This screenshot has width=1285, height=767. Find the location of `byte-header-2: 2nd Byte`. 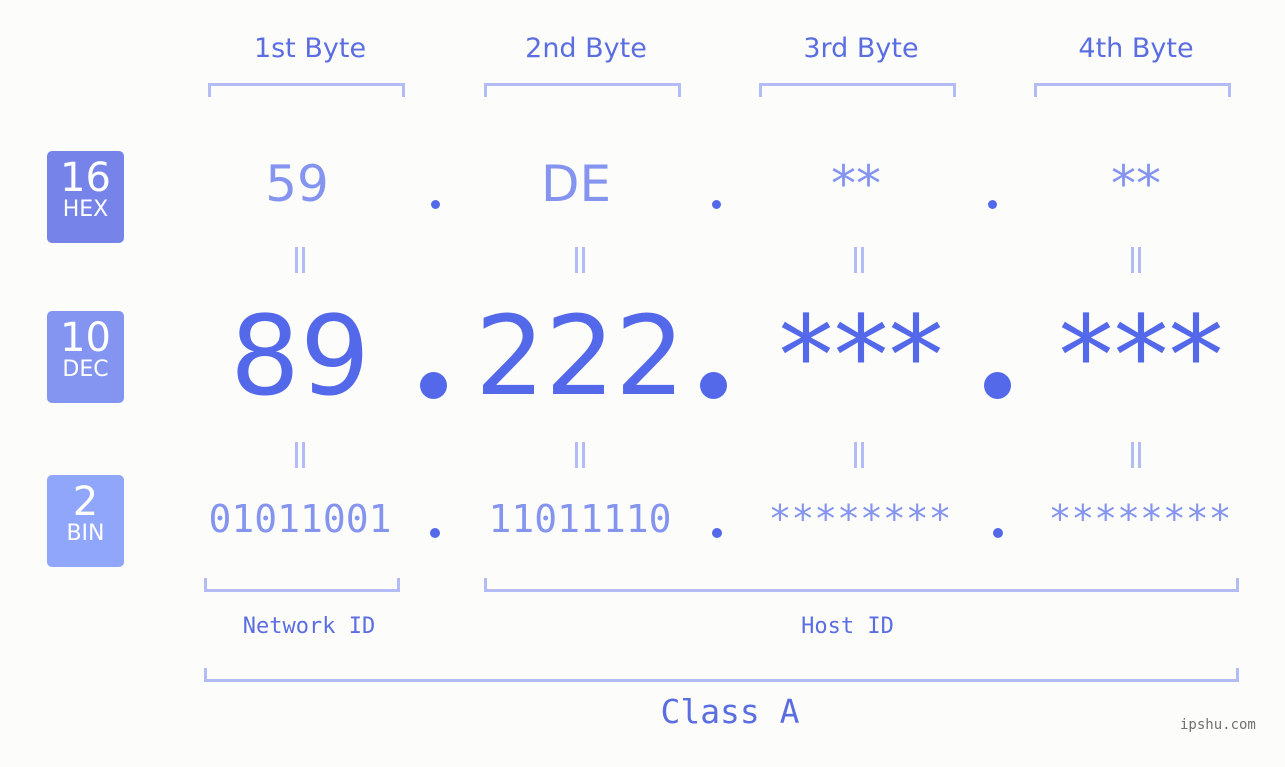

byte-header-2: 2nd Byte is located at coordinates (586, 48).